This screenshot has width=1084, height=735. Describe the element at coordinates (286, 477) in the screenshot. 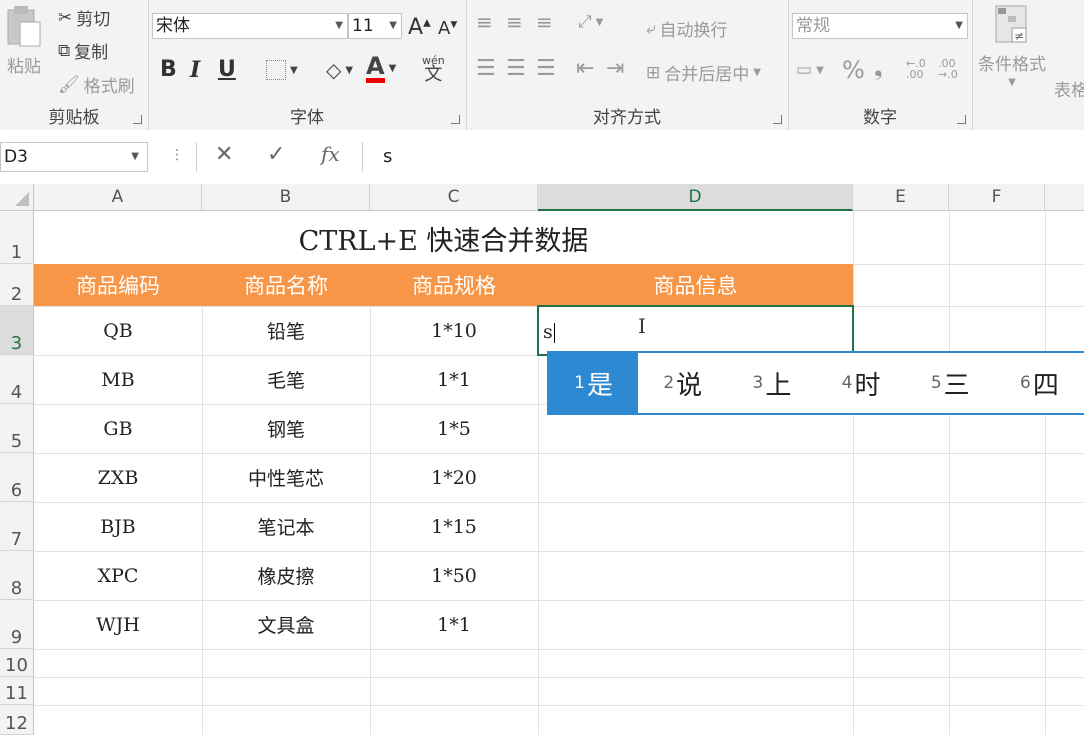

I see `cell-b6: 中性笔芯` at that location.